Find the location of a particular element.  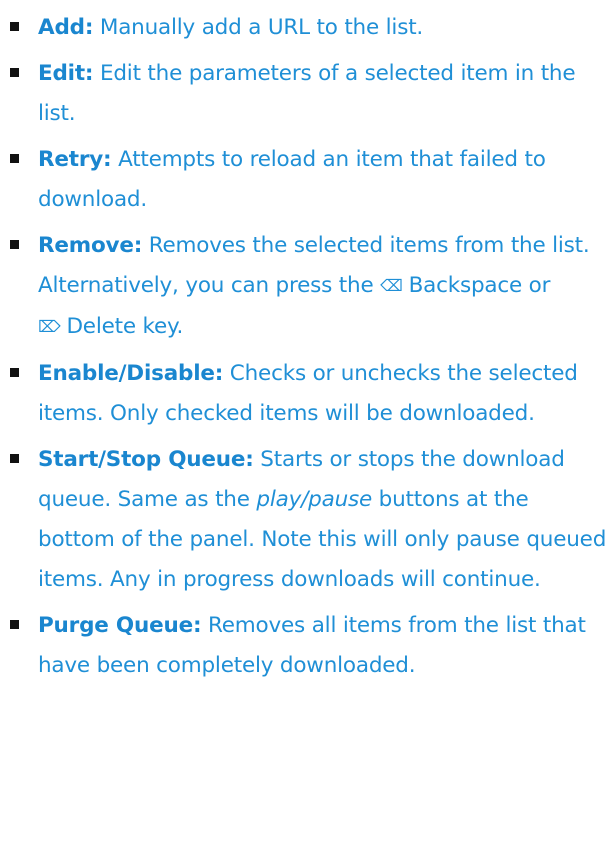

delete-key-label: Delete is located at coordinates (101, 326).